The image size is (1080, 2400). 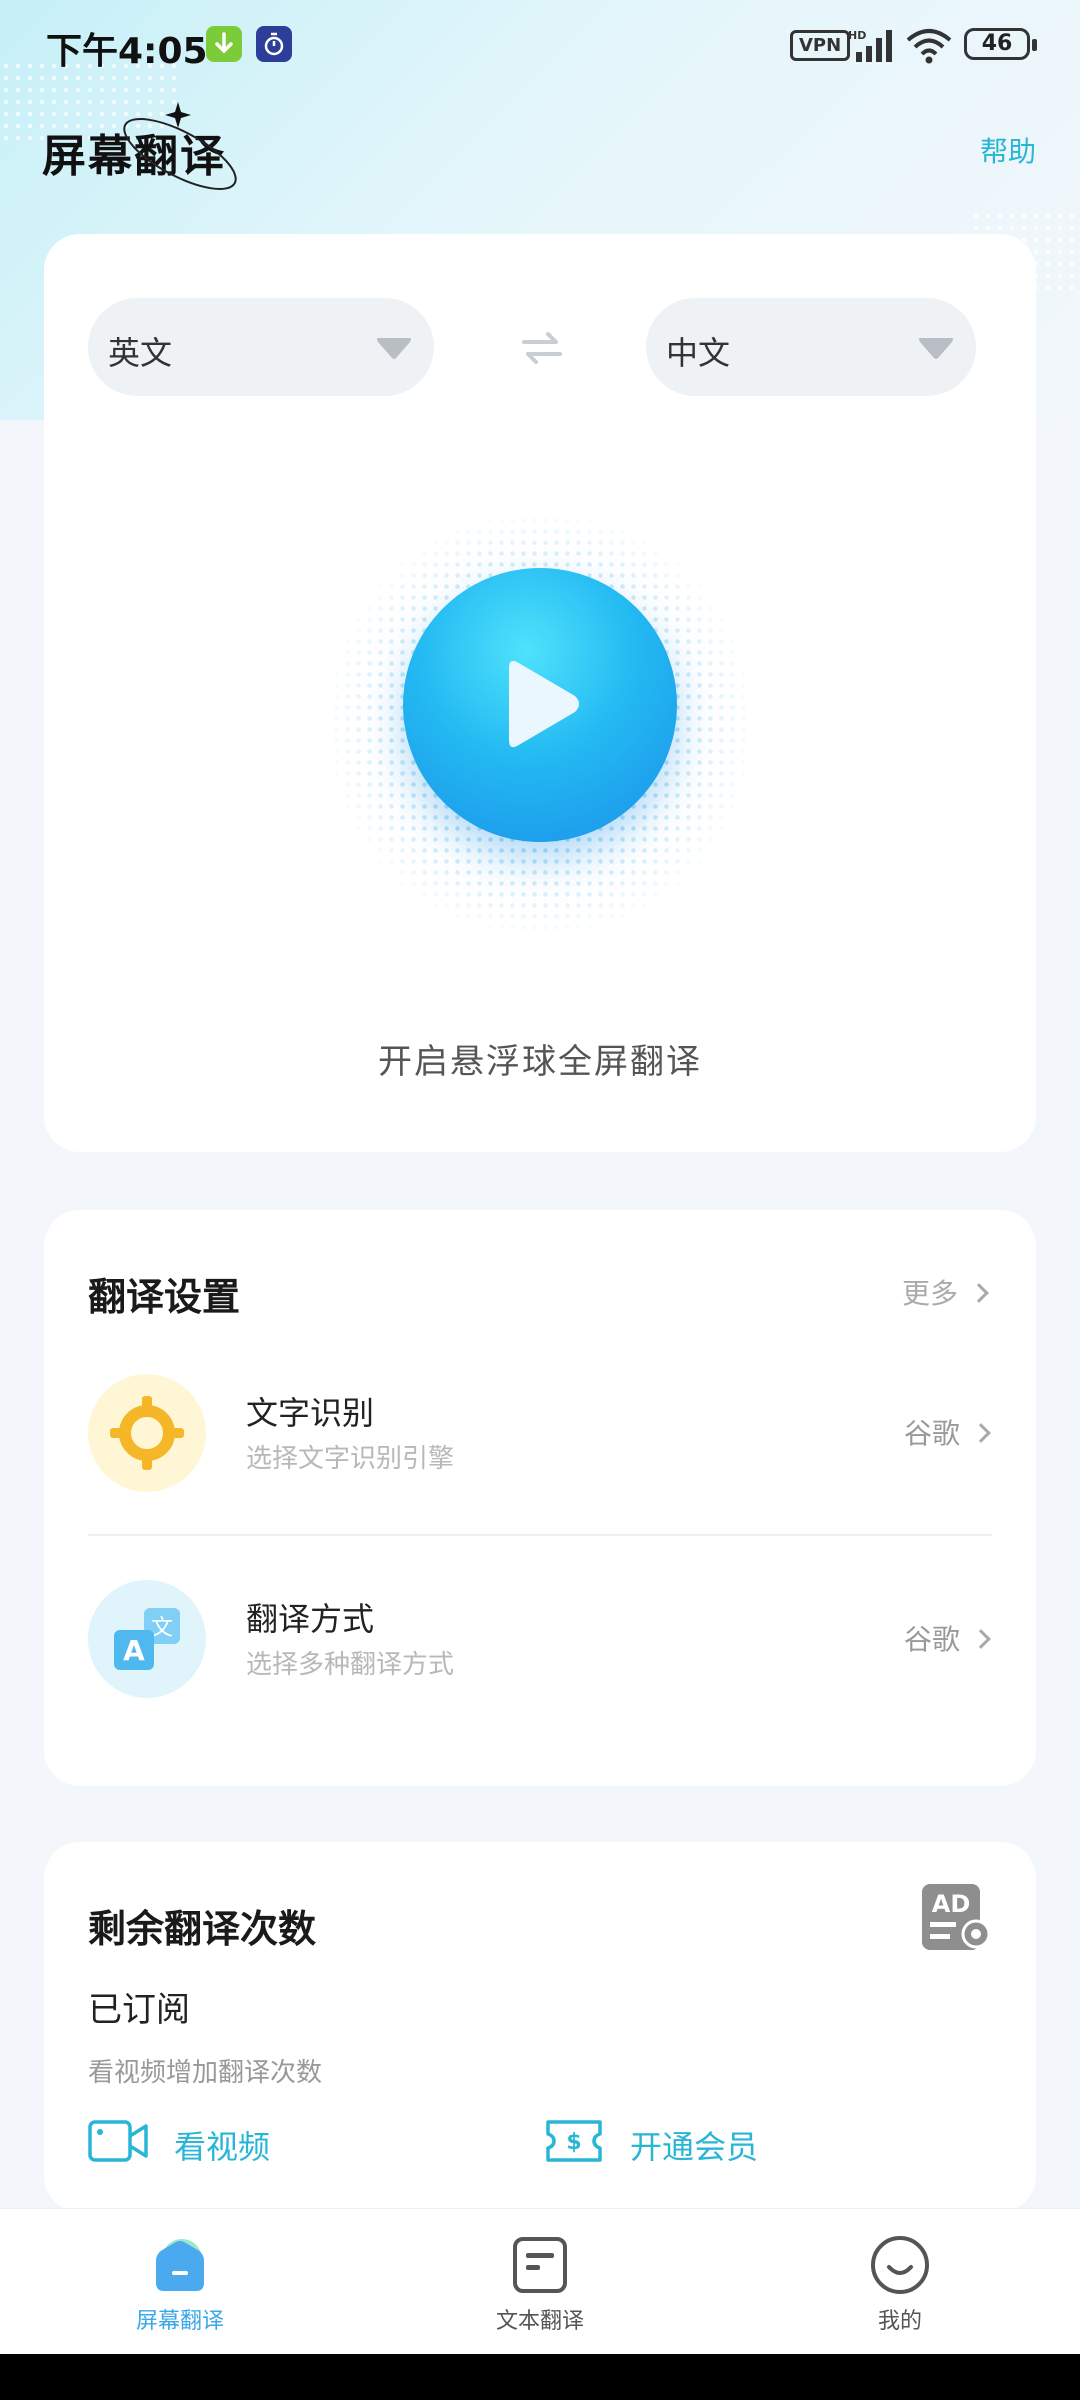 What do you see at coordinates (350, 1459) in the screenshot?
I see `settings-item-subtitle: 选择文字识别引擎` at bounding box center [350, 1459].